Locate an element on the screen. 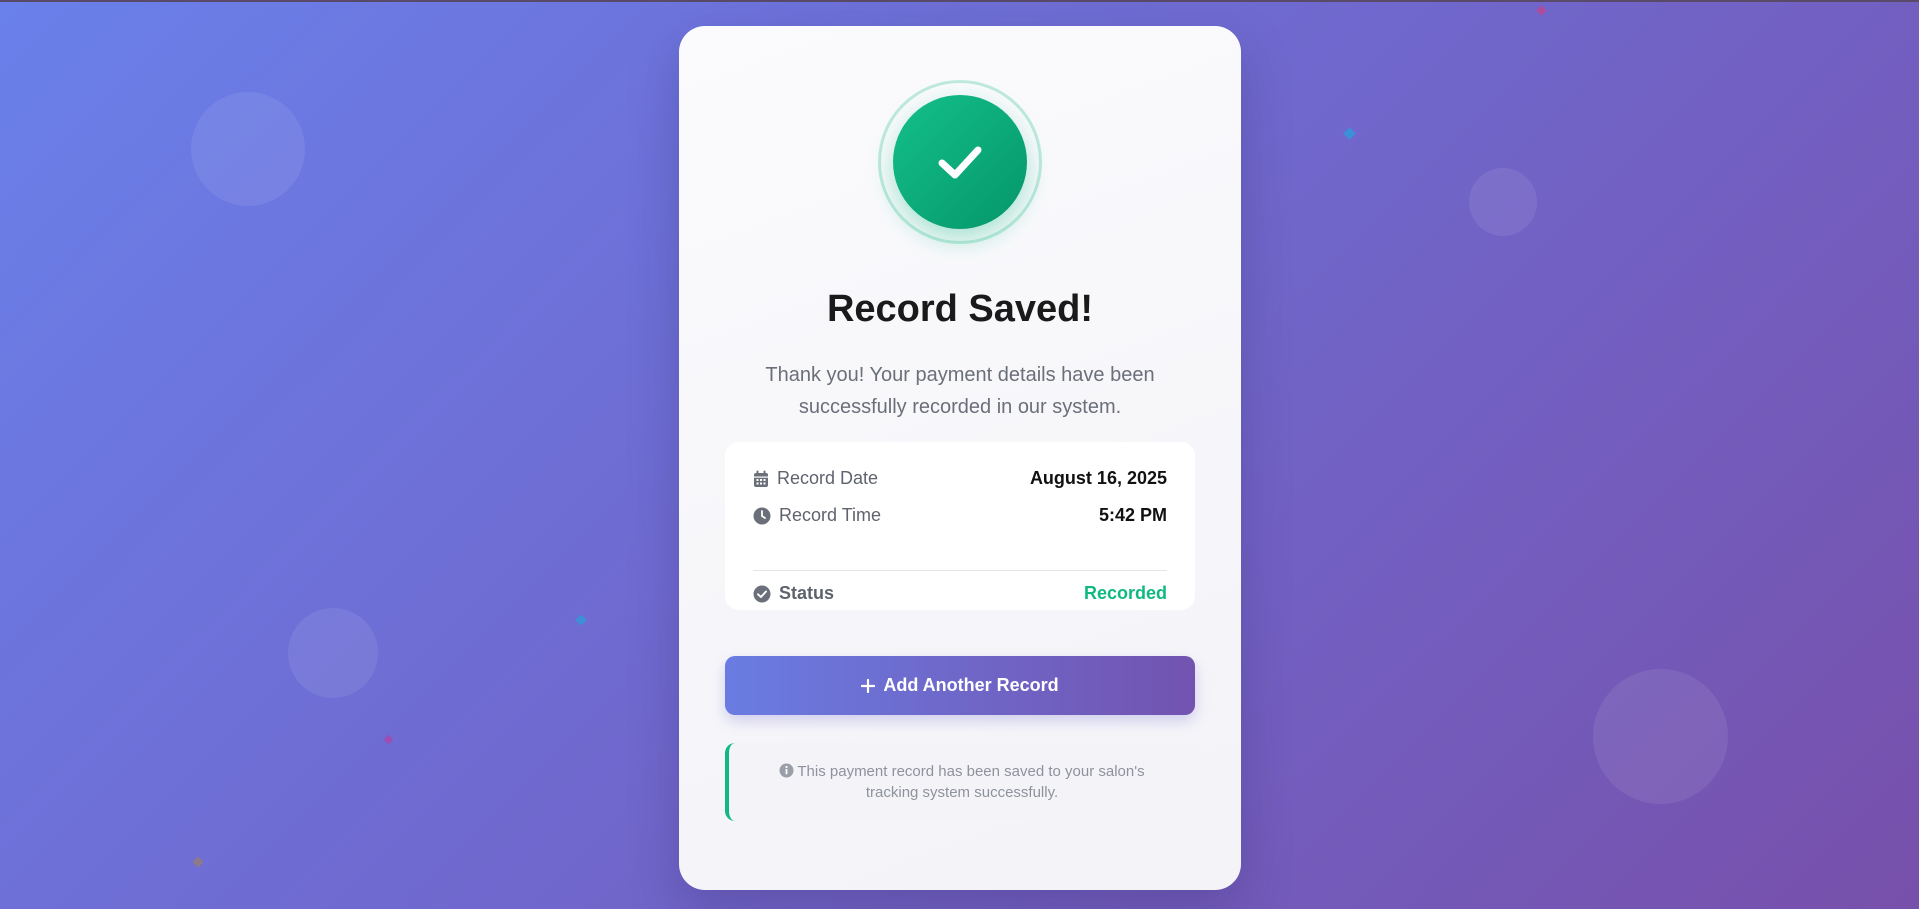 The width and height of the screenshot is (1919, 909). check-circle-icon is located at coordinates (762, 593).